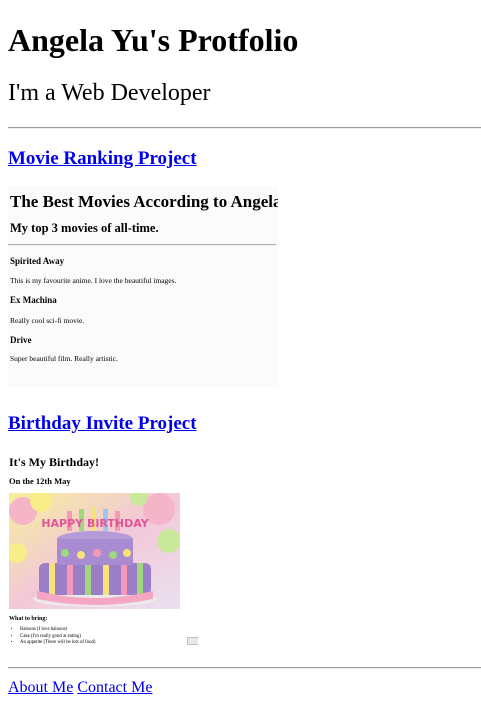  Describe the element at coordinates (244, 128) in the screenshot. I see `top-divider` at that location.